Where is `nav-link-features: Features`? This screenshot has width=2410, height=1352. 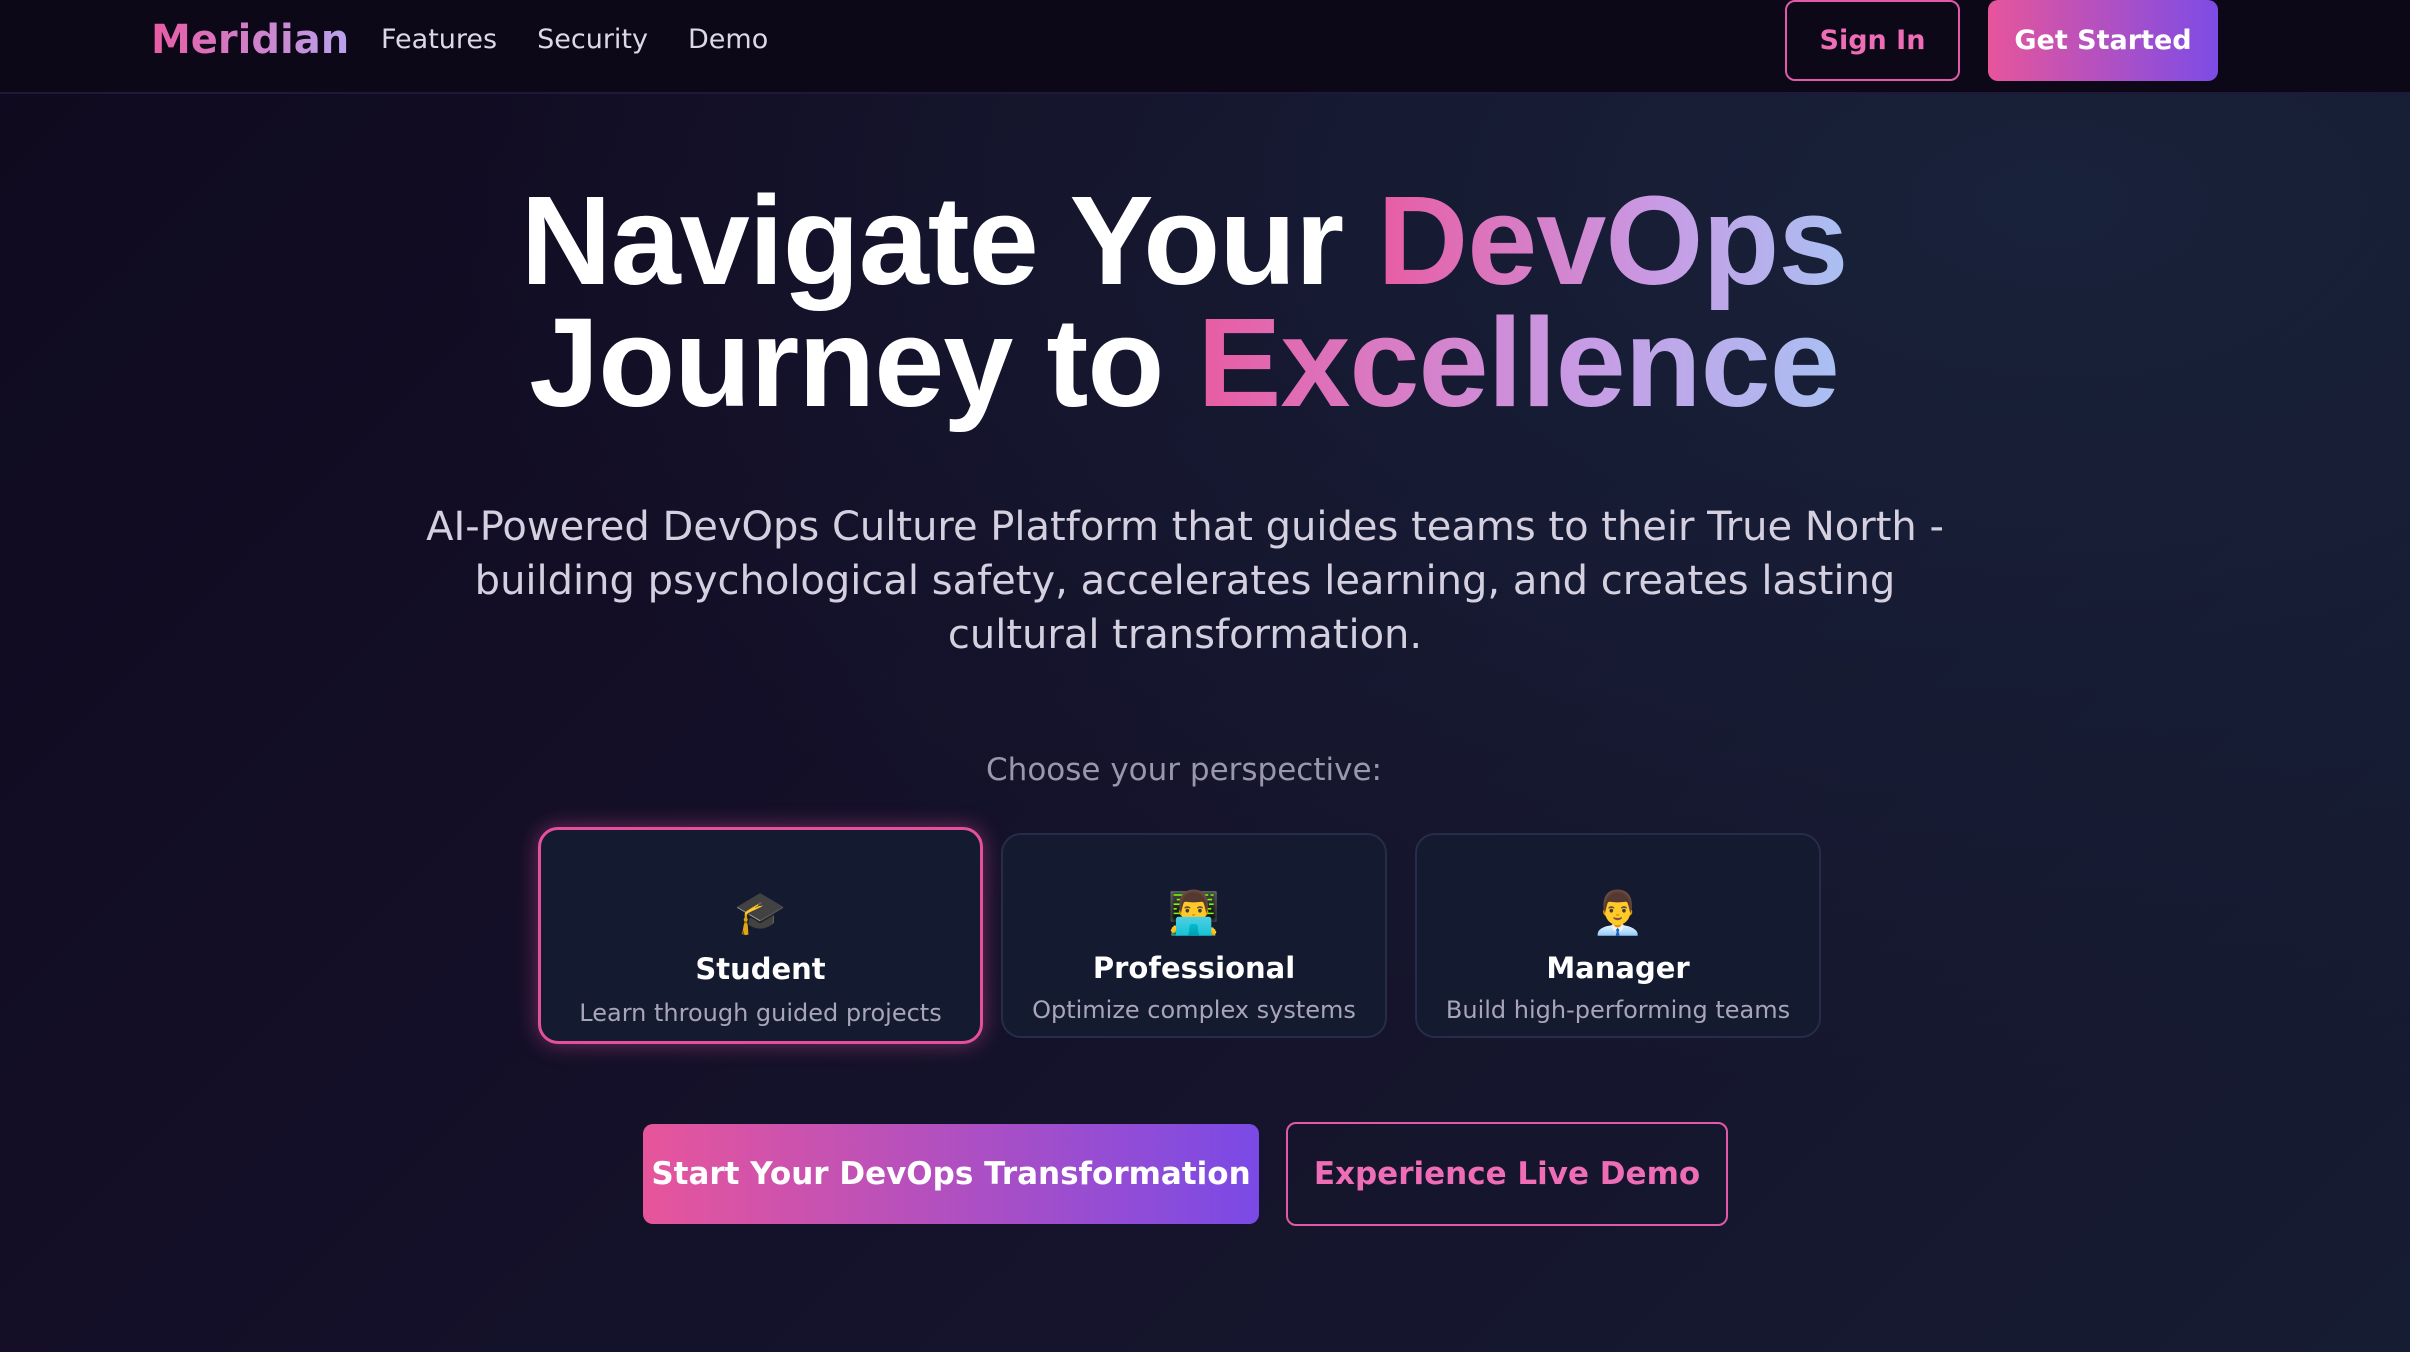 nav-link-features: Features is located at coordinates (439, 40).